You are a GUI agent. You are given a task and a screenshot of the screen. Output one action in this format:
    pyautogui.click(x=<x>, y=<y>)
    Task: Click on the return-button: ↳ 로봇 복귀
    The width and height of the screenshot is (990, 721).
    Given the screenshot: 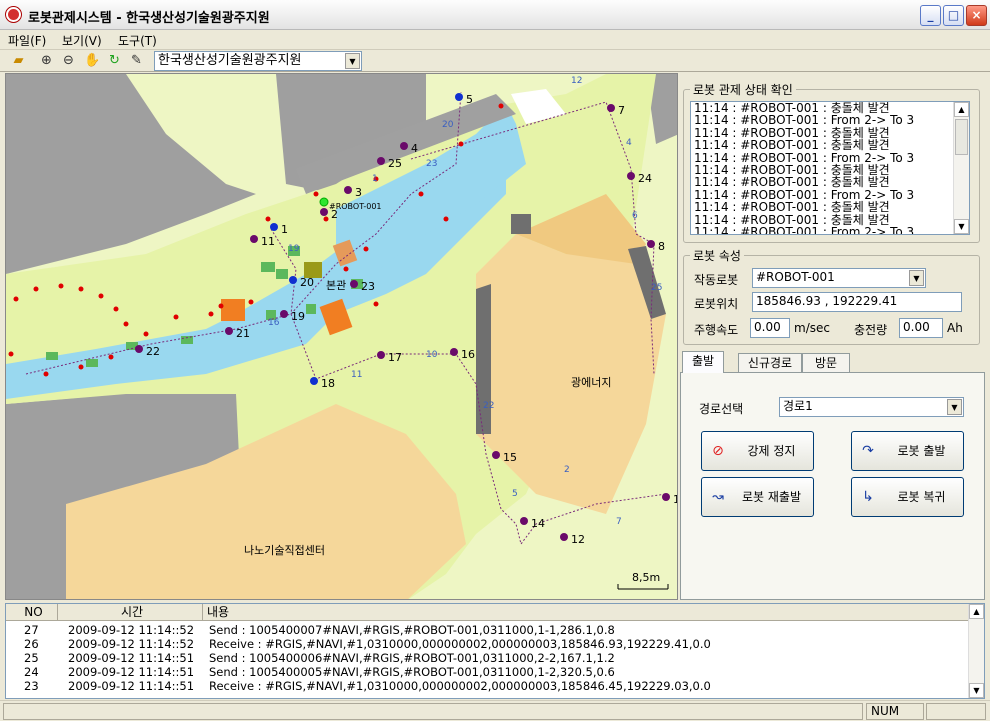 What is the action you would take?
    pyautogui.click(x=907, y=497)
    